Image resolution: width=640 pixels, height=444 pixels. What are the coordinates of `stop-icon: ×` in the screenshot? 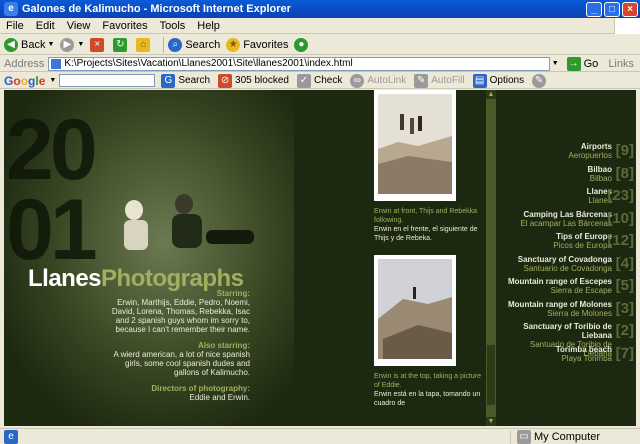 It's located at (97, 44).